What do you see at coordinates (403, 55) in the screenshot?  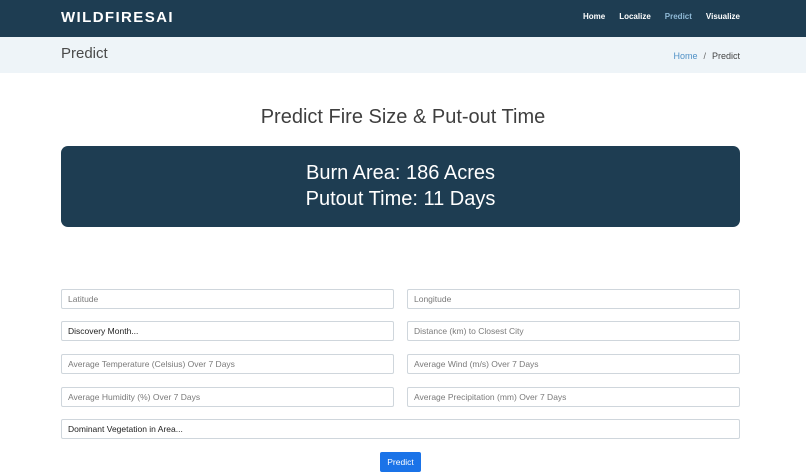 I see `page-header-bar: Predict Home / Predict` at bounding box center [403, 55].